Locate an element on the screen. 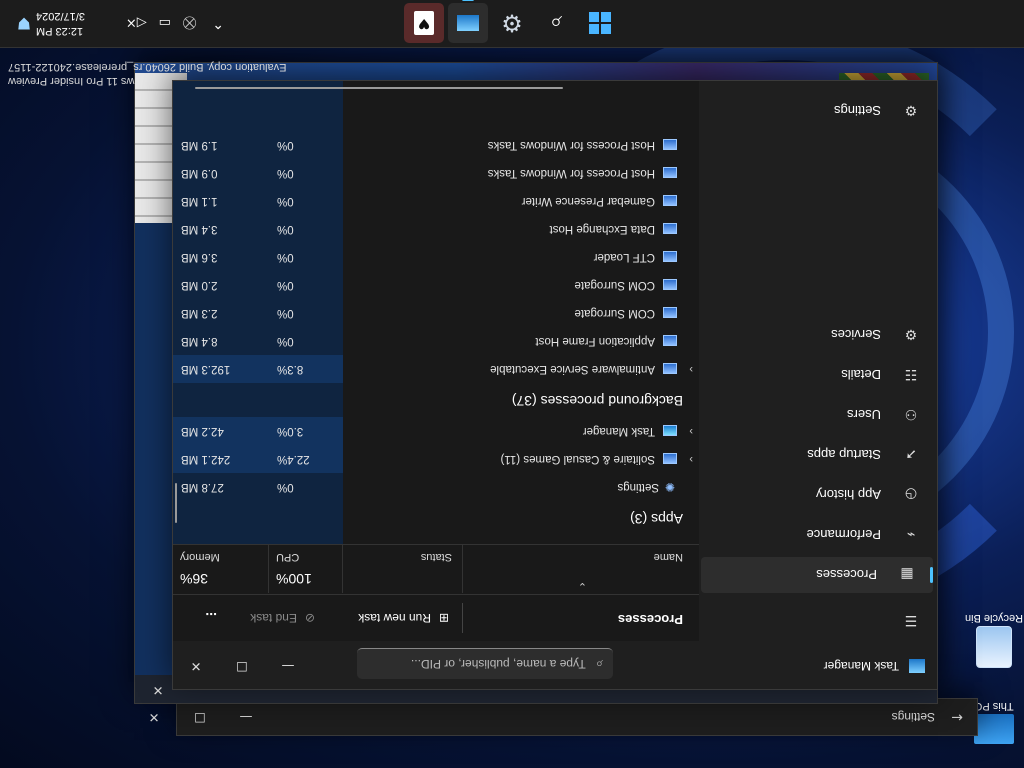  sidebar-item-app-history: ◷ App history is located at coordinates (819, 495).